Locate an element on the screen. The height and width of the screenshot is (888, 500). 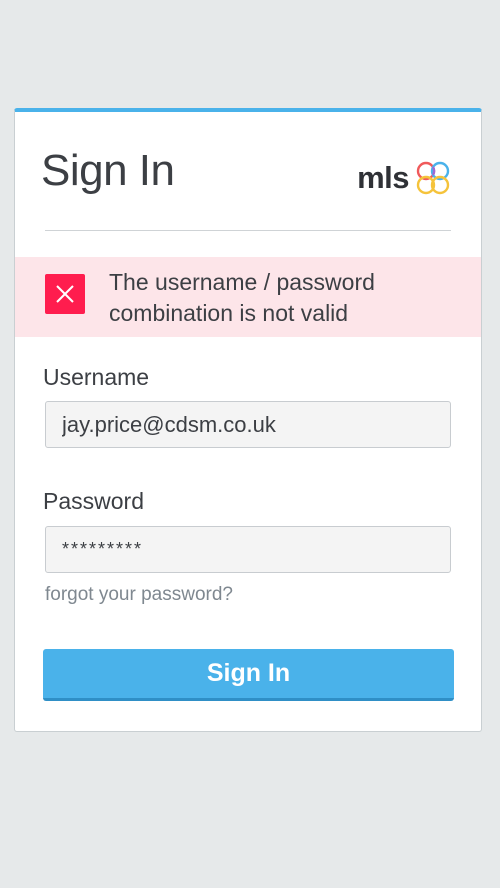
sign-in-button: Sign In is located at coordinates (248, 675).